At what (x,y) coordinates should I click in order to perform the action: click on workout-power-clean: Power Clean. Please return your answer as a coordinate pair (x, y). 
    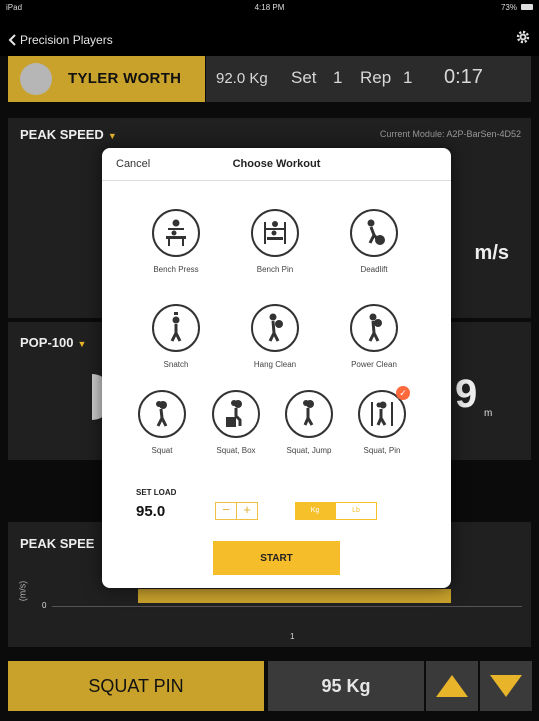
    Looking at the image, I should click on (374, 336).